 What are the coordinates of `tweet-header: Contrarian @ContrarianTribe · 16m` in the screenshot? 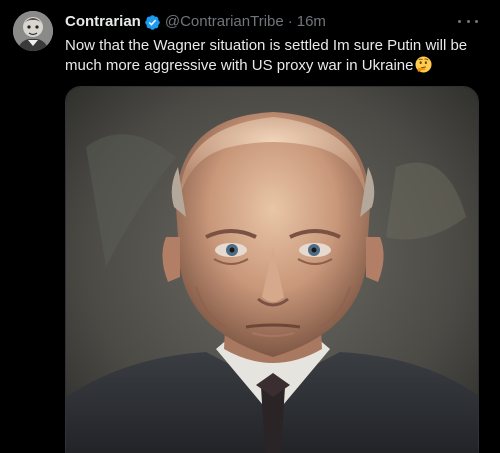 It's located at (272, 22).